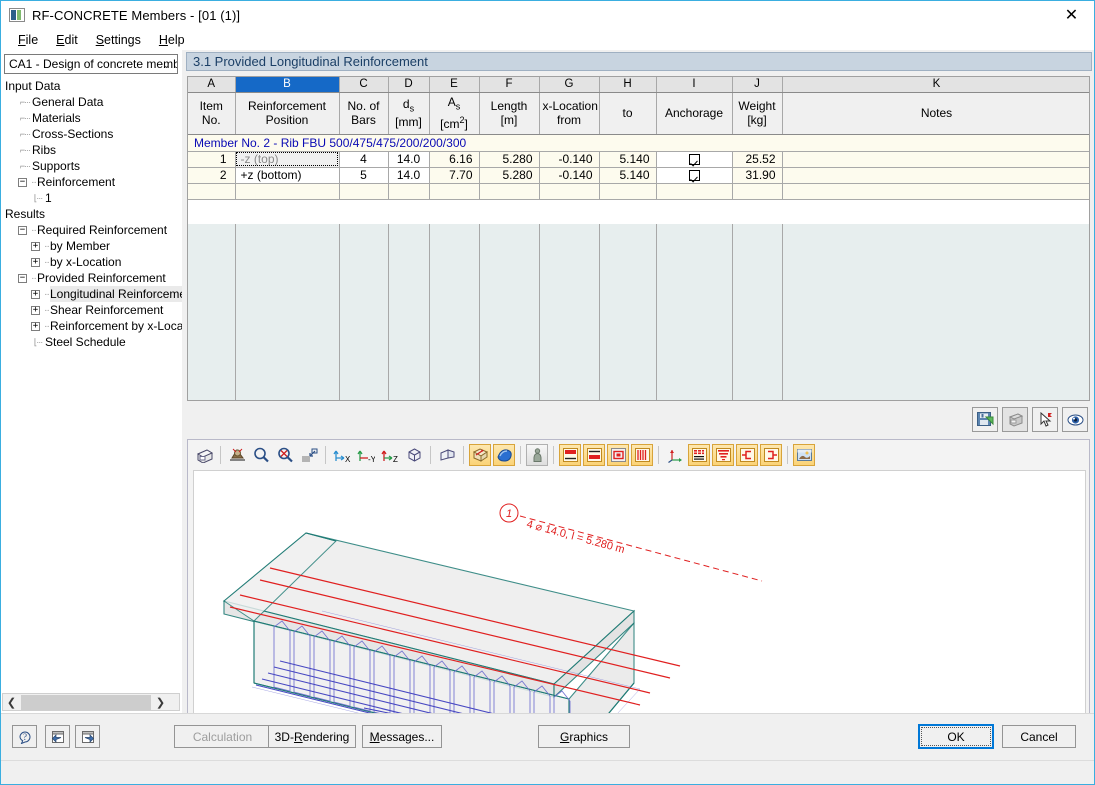  What do you see at coordinates (454, 85) in the screenshot?
I see `column-header-E: E` at bounding box center [454, 85].